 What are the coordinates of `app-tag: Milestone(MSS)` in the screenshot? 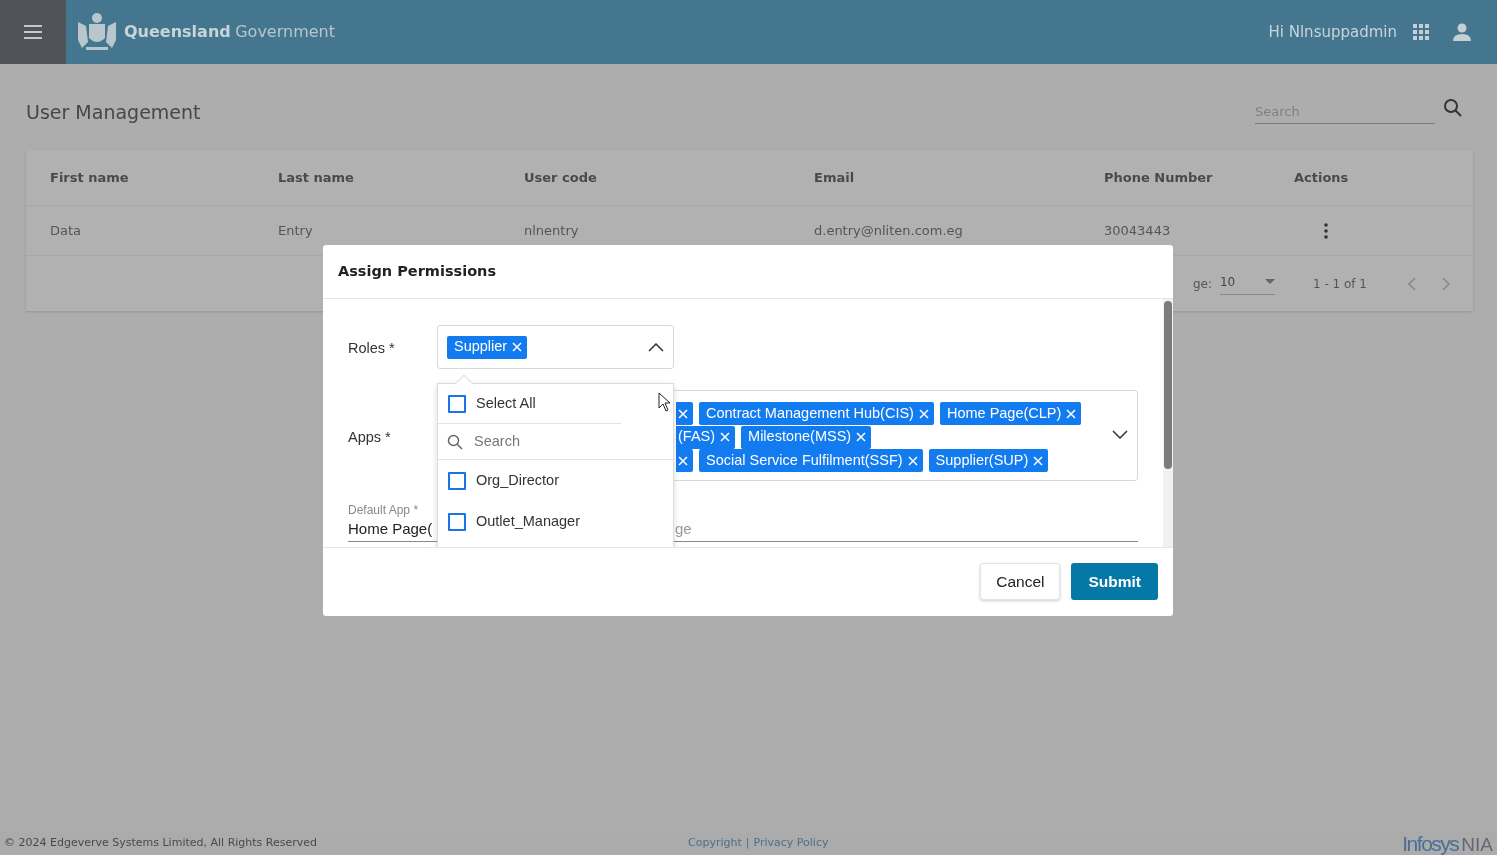 It's located at (806, 437).